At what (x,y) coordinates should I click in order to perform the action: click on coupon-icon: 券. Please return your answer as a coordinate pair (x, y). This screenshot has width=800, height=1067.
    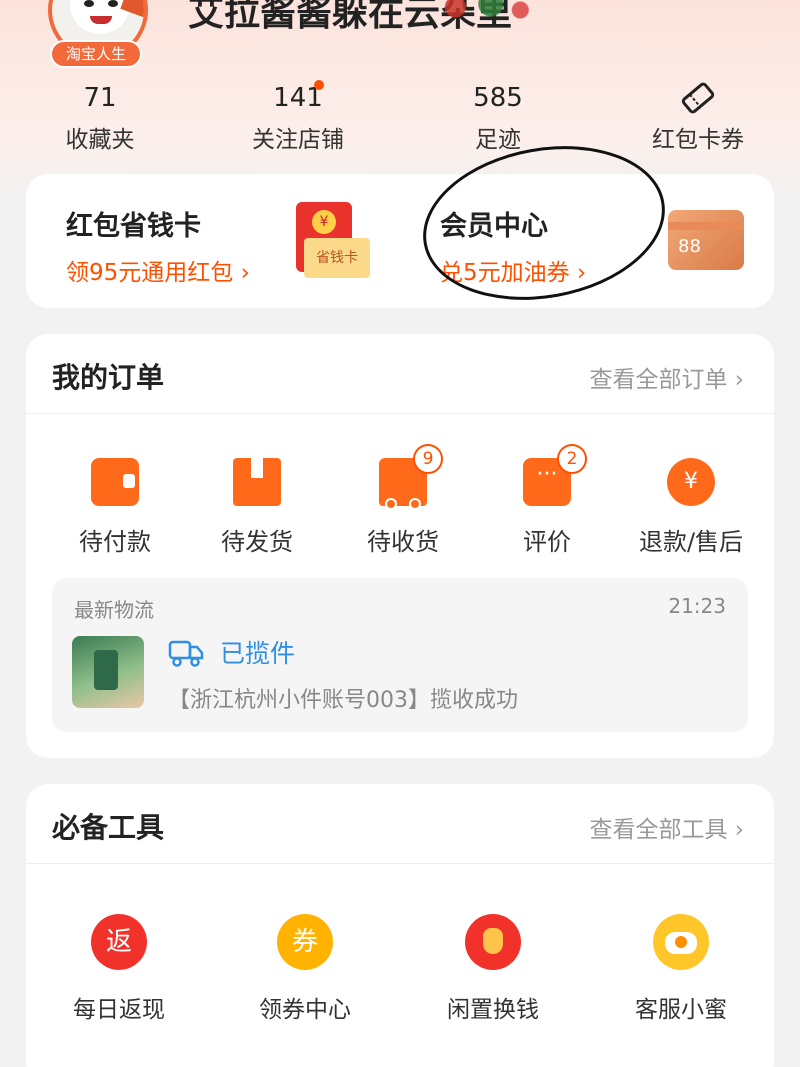
    Looking at the image, I should click on (305, 942).